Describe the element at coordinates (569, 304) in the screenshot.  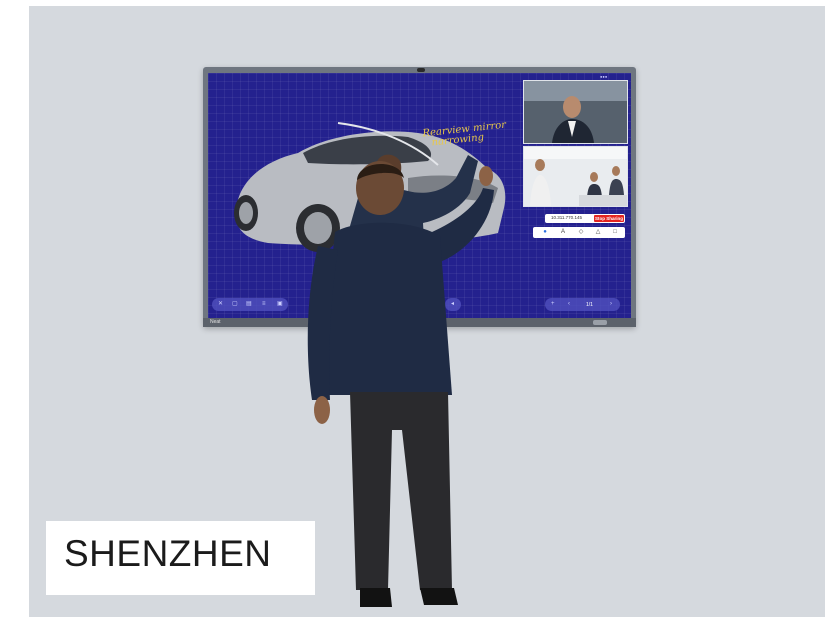
I see `prev-page-icon: ‹` at that location.